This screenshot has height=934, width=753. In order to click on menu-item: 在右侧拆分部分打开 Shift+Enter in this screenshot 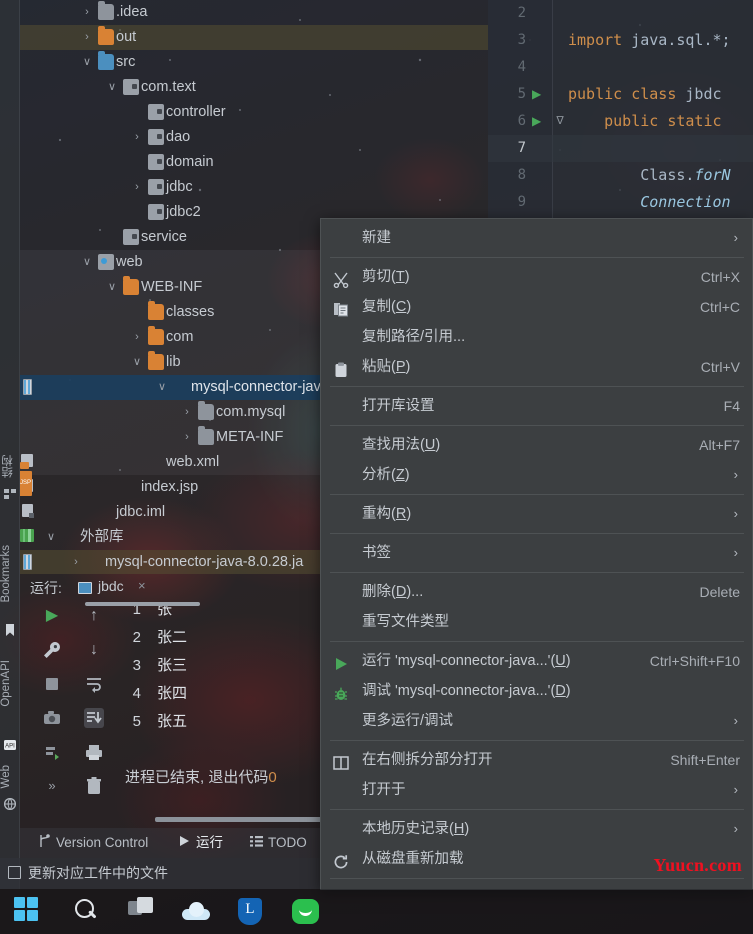, I will do `click(536, 760)`.